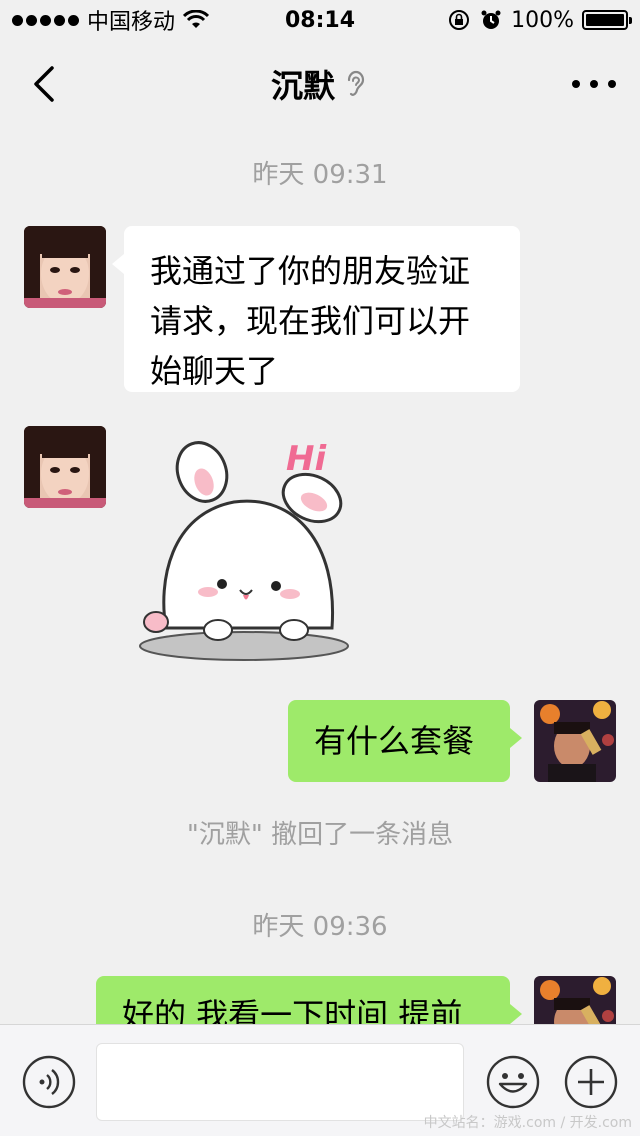 This screenshot has width=640, height=1136. I want to click on timestamp: 昨天 09:31, so click(320, 175).